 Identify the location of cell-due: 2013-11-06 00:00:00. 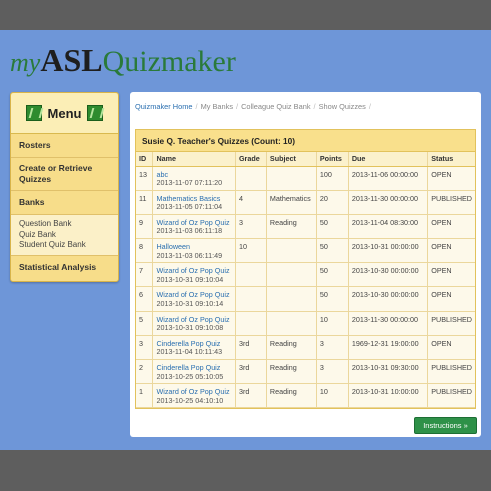
(388, 178).